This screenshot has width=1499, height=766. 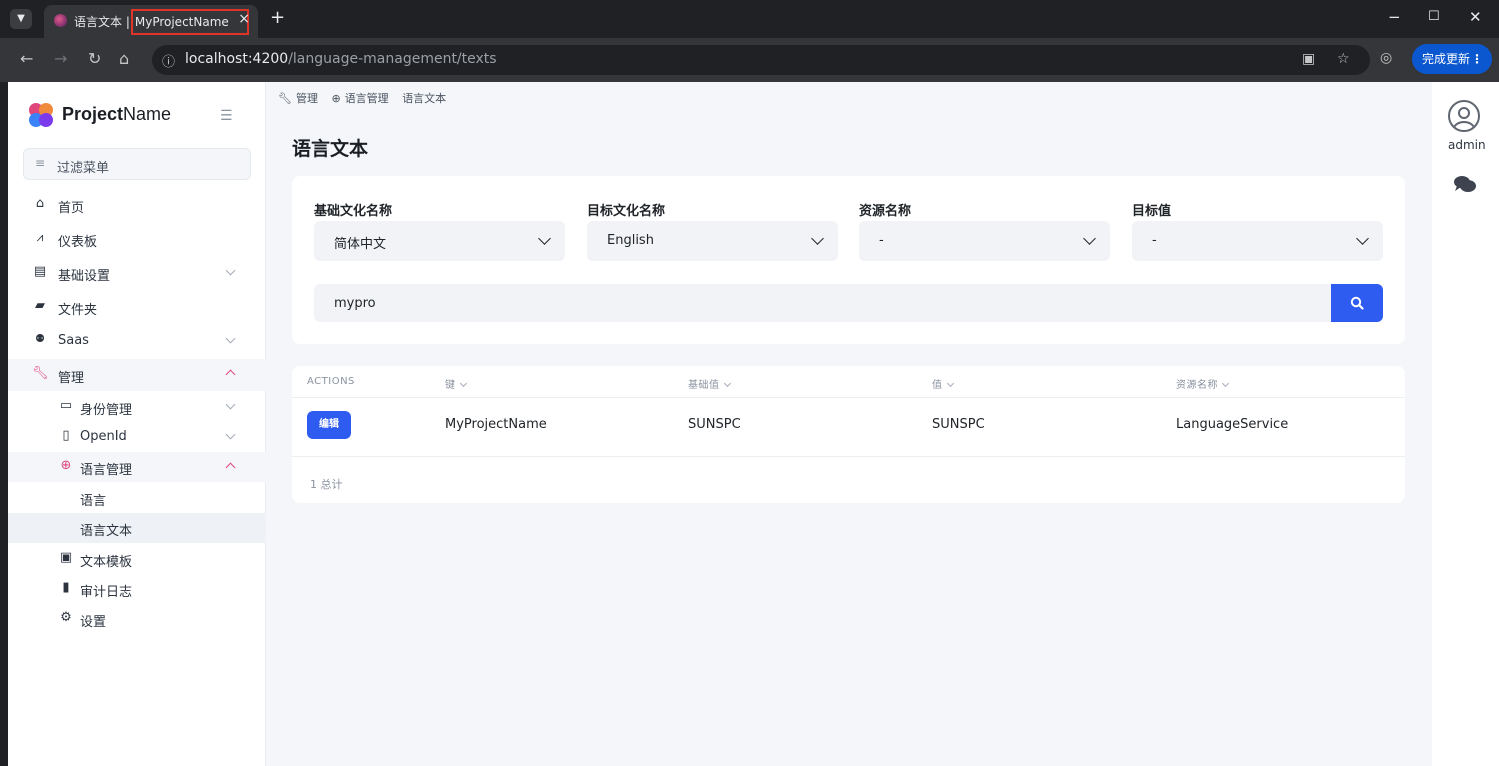 I want to click on sidebar-item-language-management: ⊕ 语言管理, so click(x=137, y=467).